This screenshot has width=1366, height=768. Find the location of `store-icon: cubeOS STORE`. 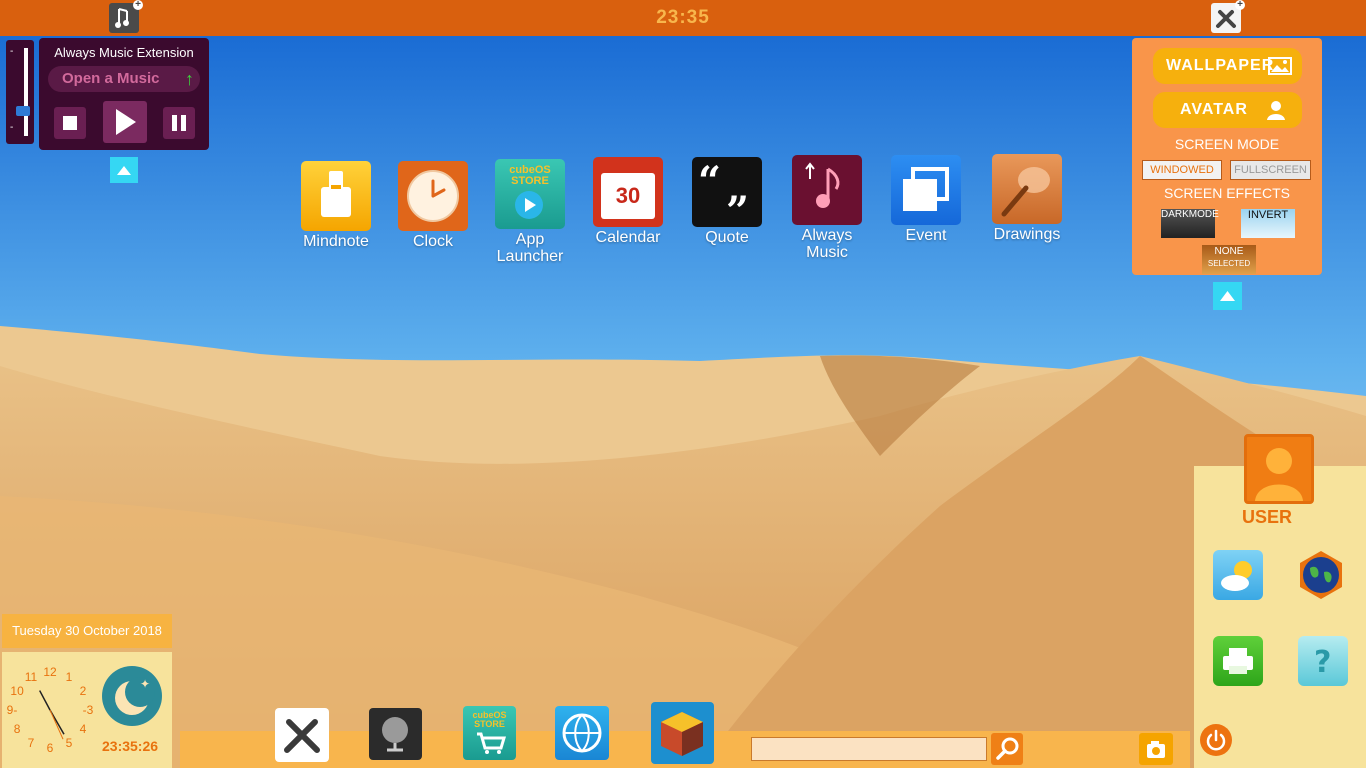

store-icon: cubeOS STORE is located at coordinates (530, 194).